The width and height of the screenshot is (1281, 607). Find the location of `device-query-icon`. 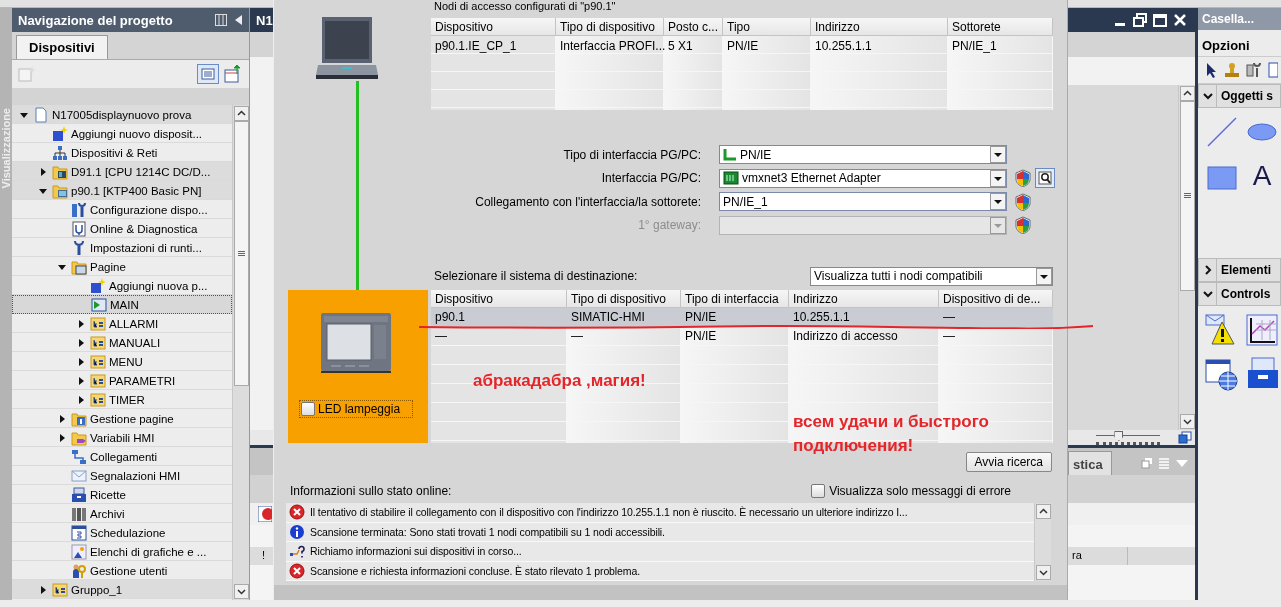

device-query-icon is located at coordinates (297, 551).